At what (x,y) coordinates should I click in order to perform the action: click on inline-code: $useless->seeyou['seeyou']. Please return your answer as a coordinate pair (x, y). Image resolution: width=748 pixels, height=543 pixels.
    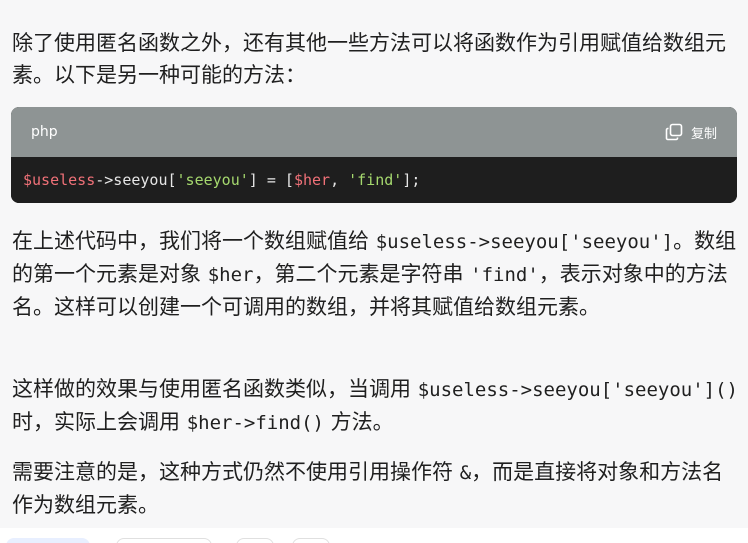
    Looking at the image, I should click on (524, 242).